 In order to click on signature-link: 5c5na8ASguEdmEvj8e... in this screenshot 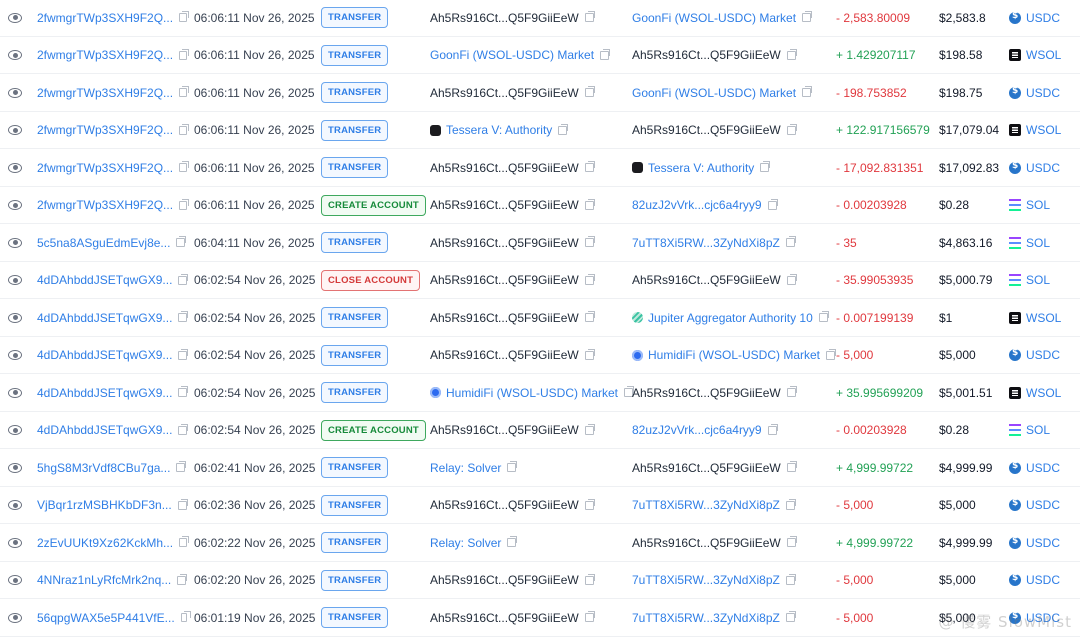, I will do `click(103, 243)`.